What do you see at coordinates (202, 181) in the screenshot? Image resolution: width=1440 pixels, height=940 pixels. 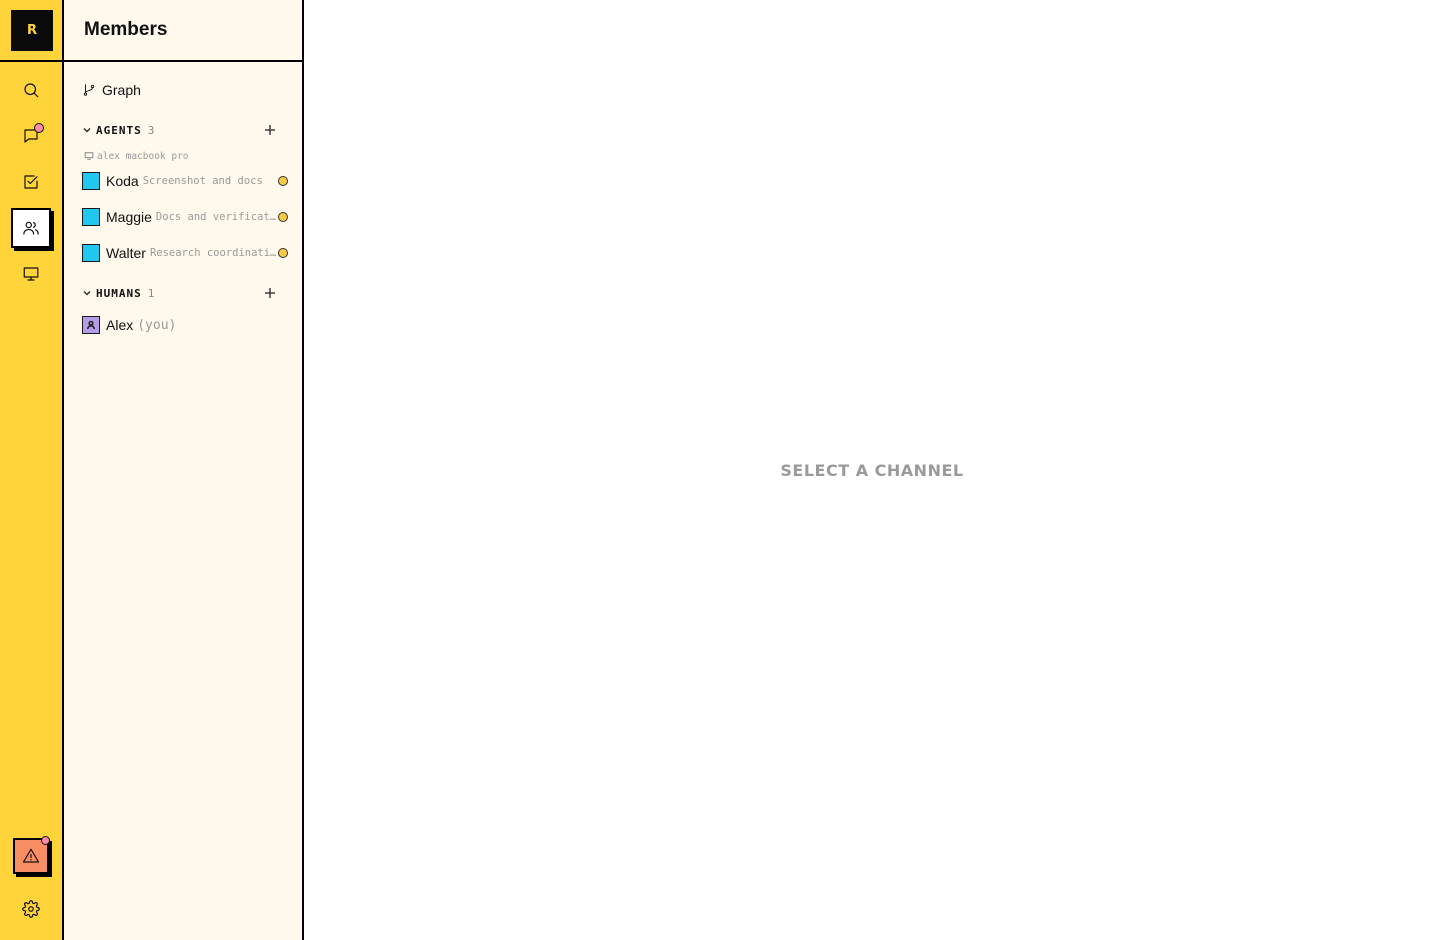 I see `agent-description: Screenshot and docs` at bounding box center [202, 181].